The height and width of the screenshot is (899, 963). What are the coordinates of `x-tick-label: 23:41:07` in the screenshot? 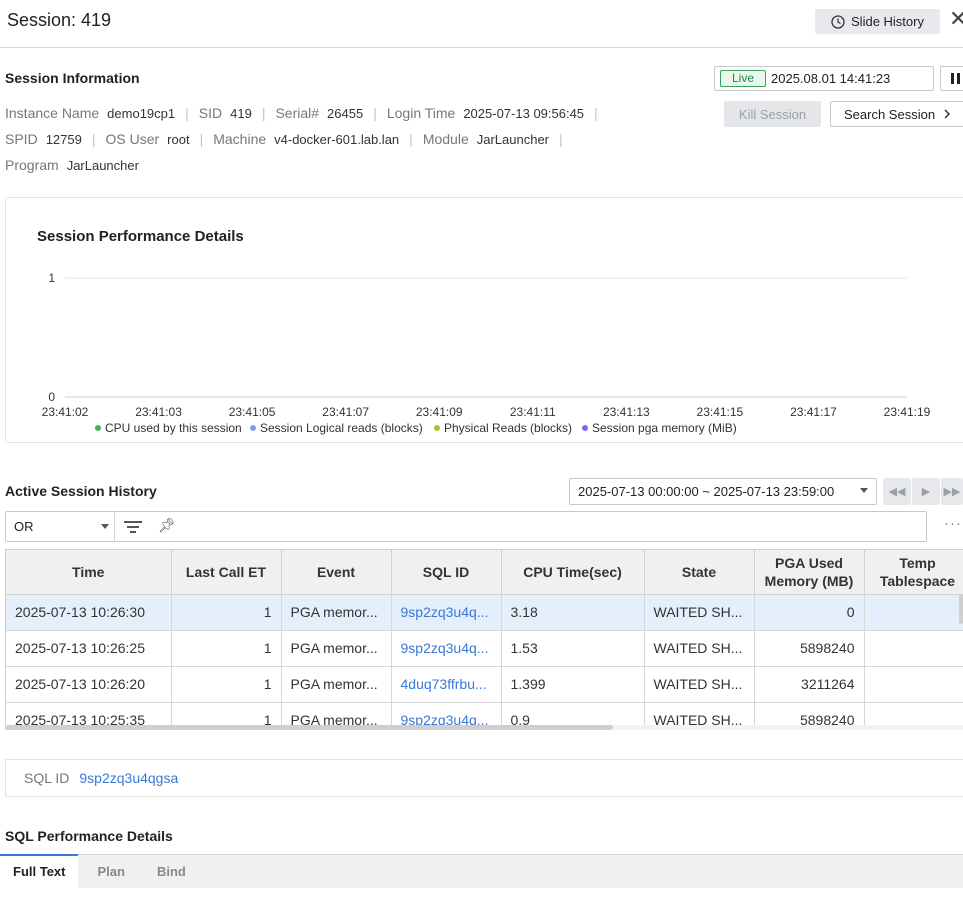 It's located at (345, 412).